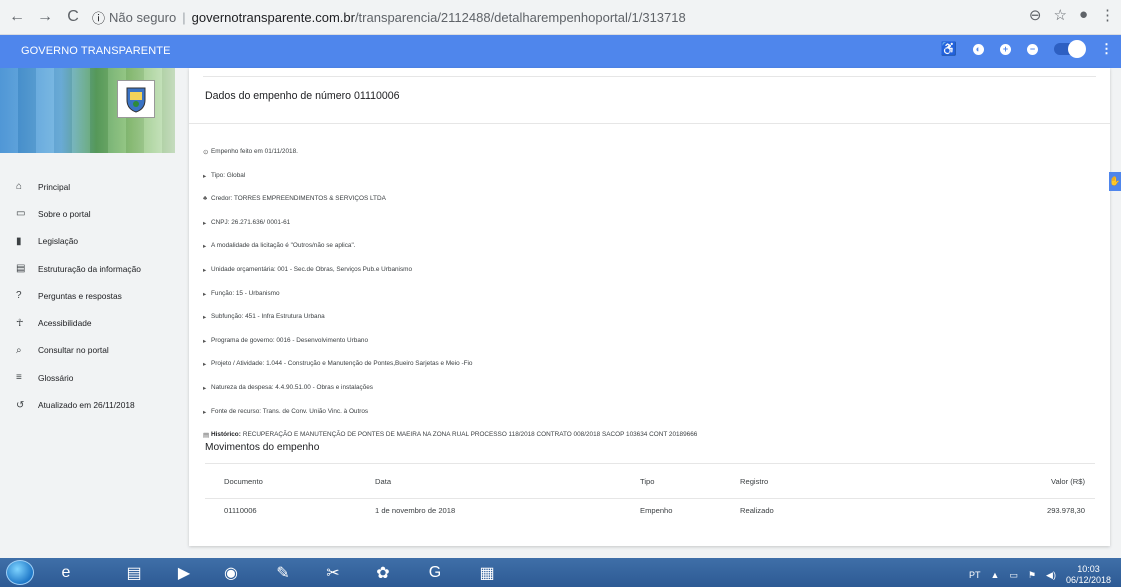 Image resolution: width=1121 pixels, height=587 pixels. I want to click on sidebar-item-icon: ▤, so click(21, 269).